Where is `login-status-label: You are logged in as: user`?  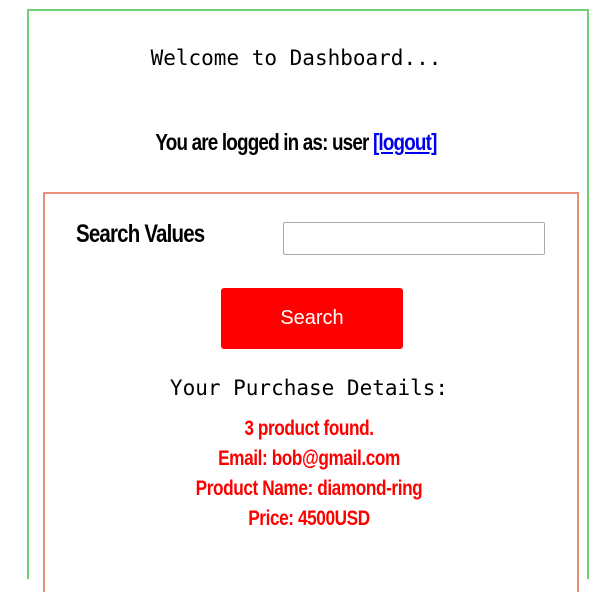 login-status-label: You are logged in as: user is located at coordinates (264, 142).